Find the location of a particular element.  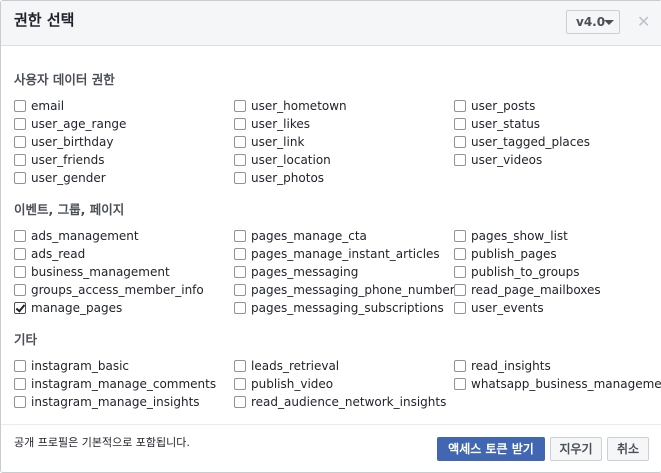

permission-label: ads_read is located at coordinates (58, 254).